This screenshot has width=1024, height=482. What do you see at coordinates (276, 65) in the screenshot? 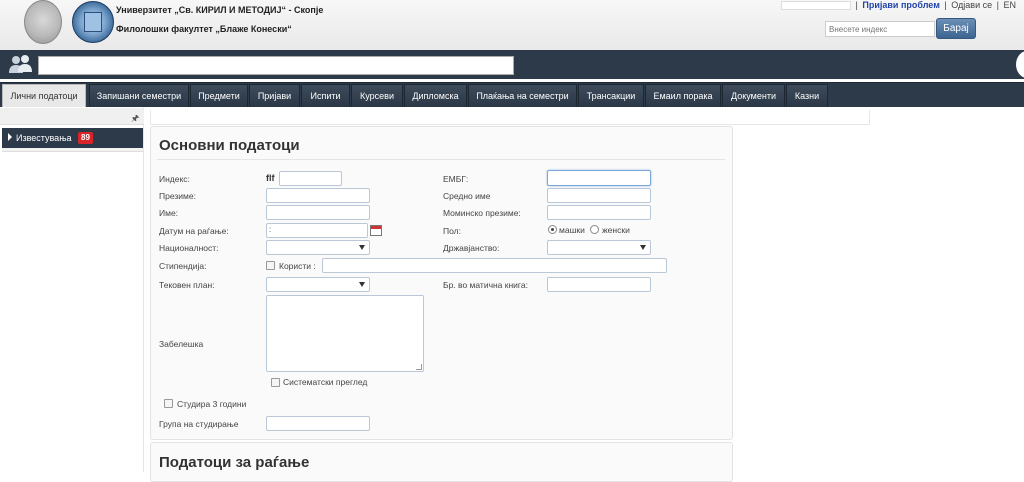
I see `student-name-field` at bounding box center [276, 65].